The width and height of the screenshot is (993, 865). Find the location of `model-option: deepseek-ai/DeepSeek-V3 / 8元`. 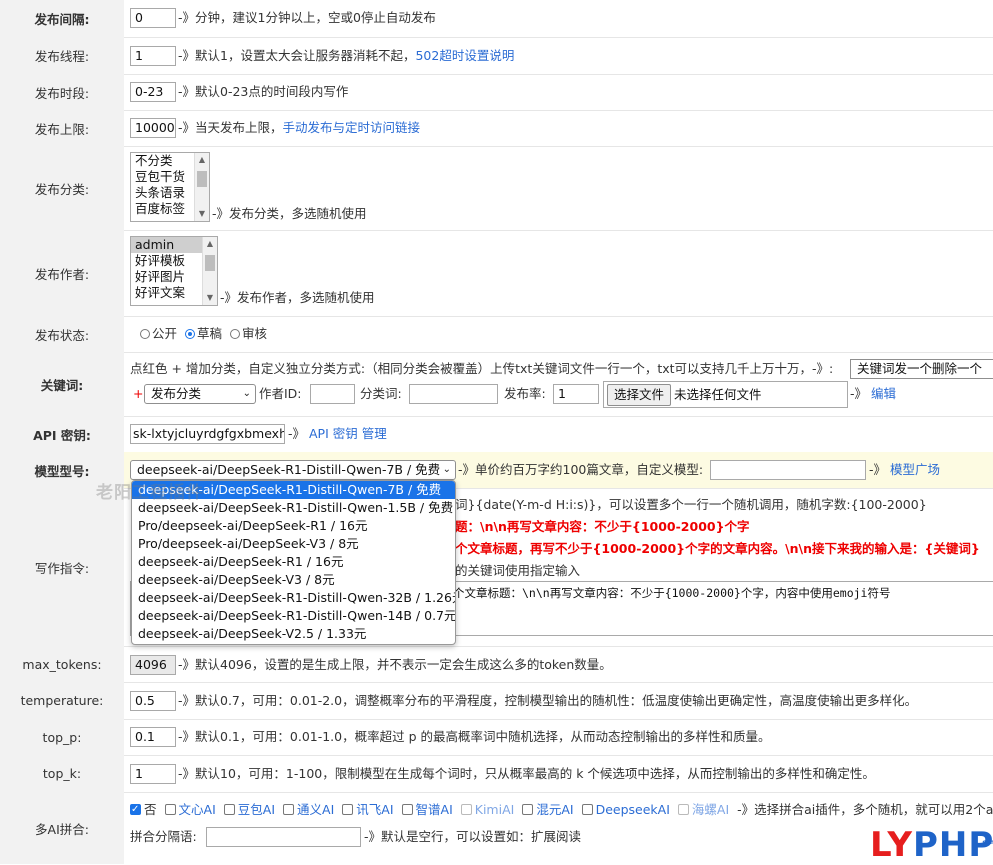

model-option: deepseek-ai/DeepSeek-V3 / 8元 is located at coordinates (293, 580).